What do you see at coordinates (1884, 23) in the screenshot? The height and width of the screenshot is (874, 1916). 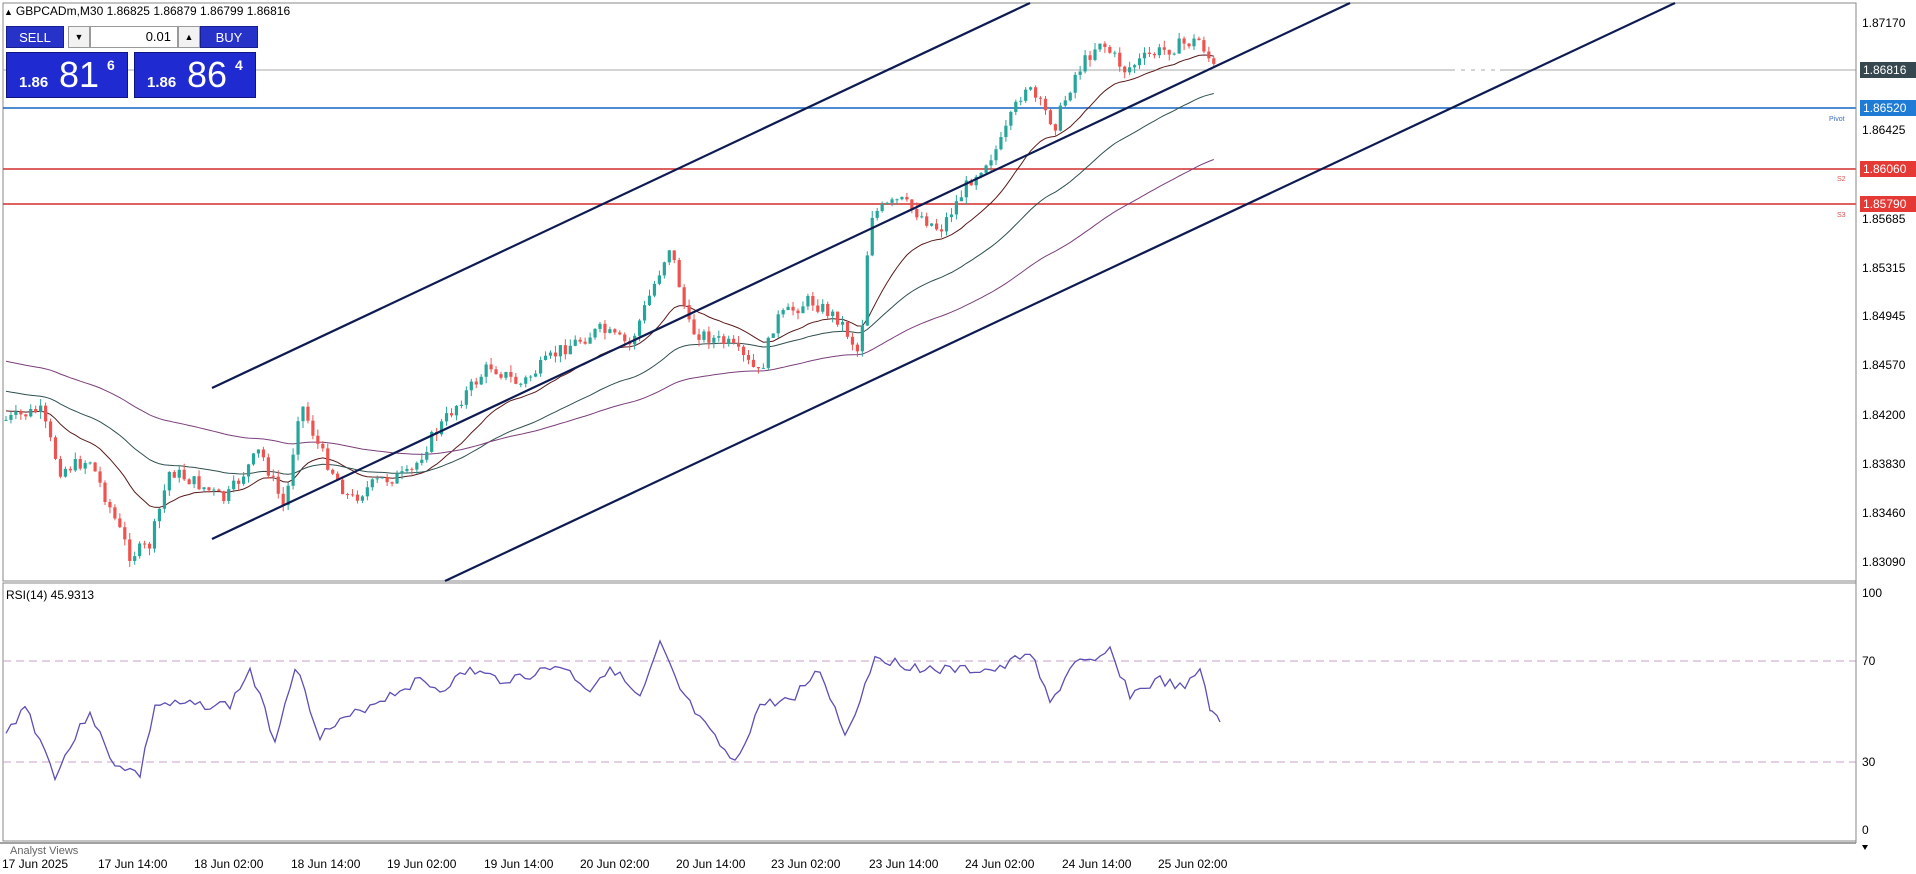 I see `price-tick: 1.87170` at bounding box center [1884, 23].